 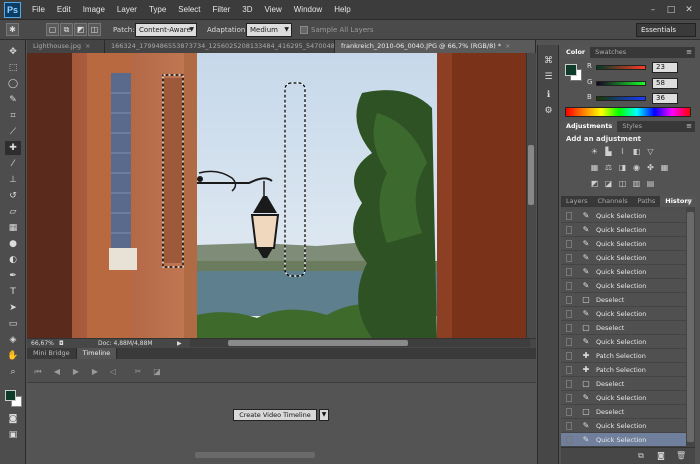 What do you see at coordinates (608, 183) in the screenshot?
I see `posterize-icon: ◪` at bounding box center [608, 183].